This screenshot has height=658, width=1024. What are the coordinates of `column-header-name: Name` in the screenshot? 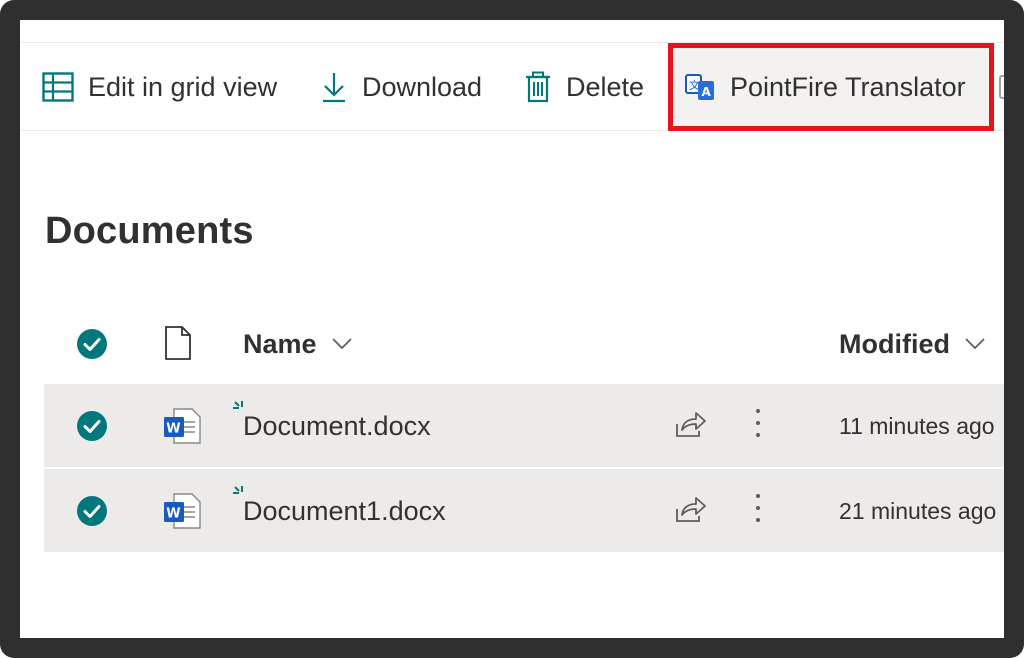 It's located at (298, 344).